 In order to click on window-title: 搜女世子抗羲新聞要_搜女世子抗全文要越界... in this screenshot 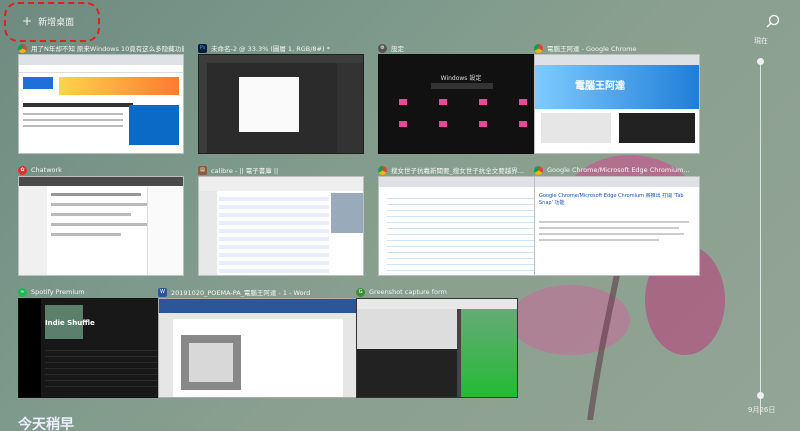, I will do `click(457, 171)`.